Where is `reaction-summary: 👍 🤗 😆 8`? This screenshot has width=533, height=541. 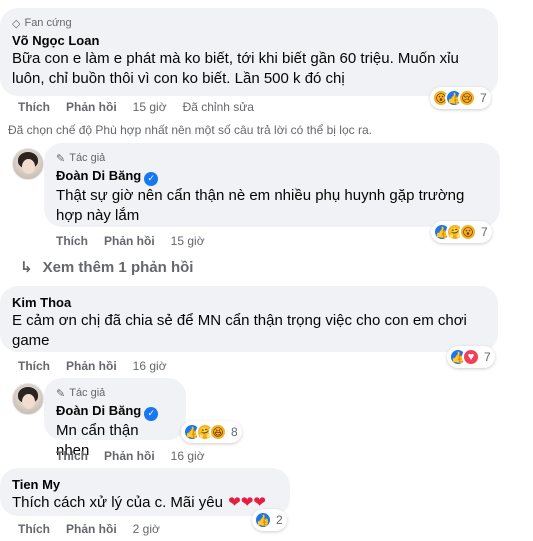 reaction-summary: 👍 🤗 😆 8 is located at coordinates (211, 432).